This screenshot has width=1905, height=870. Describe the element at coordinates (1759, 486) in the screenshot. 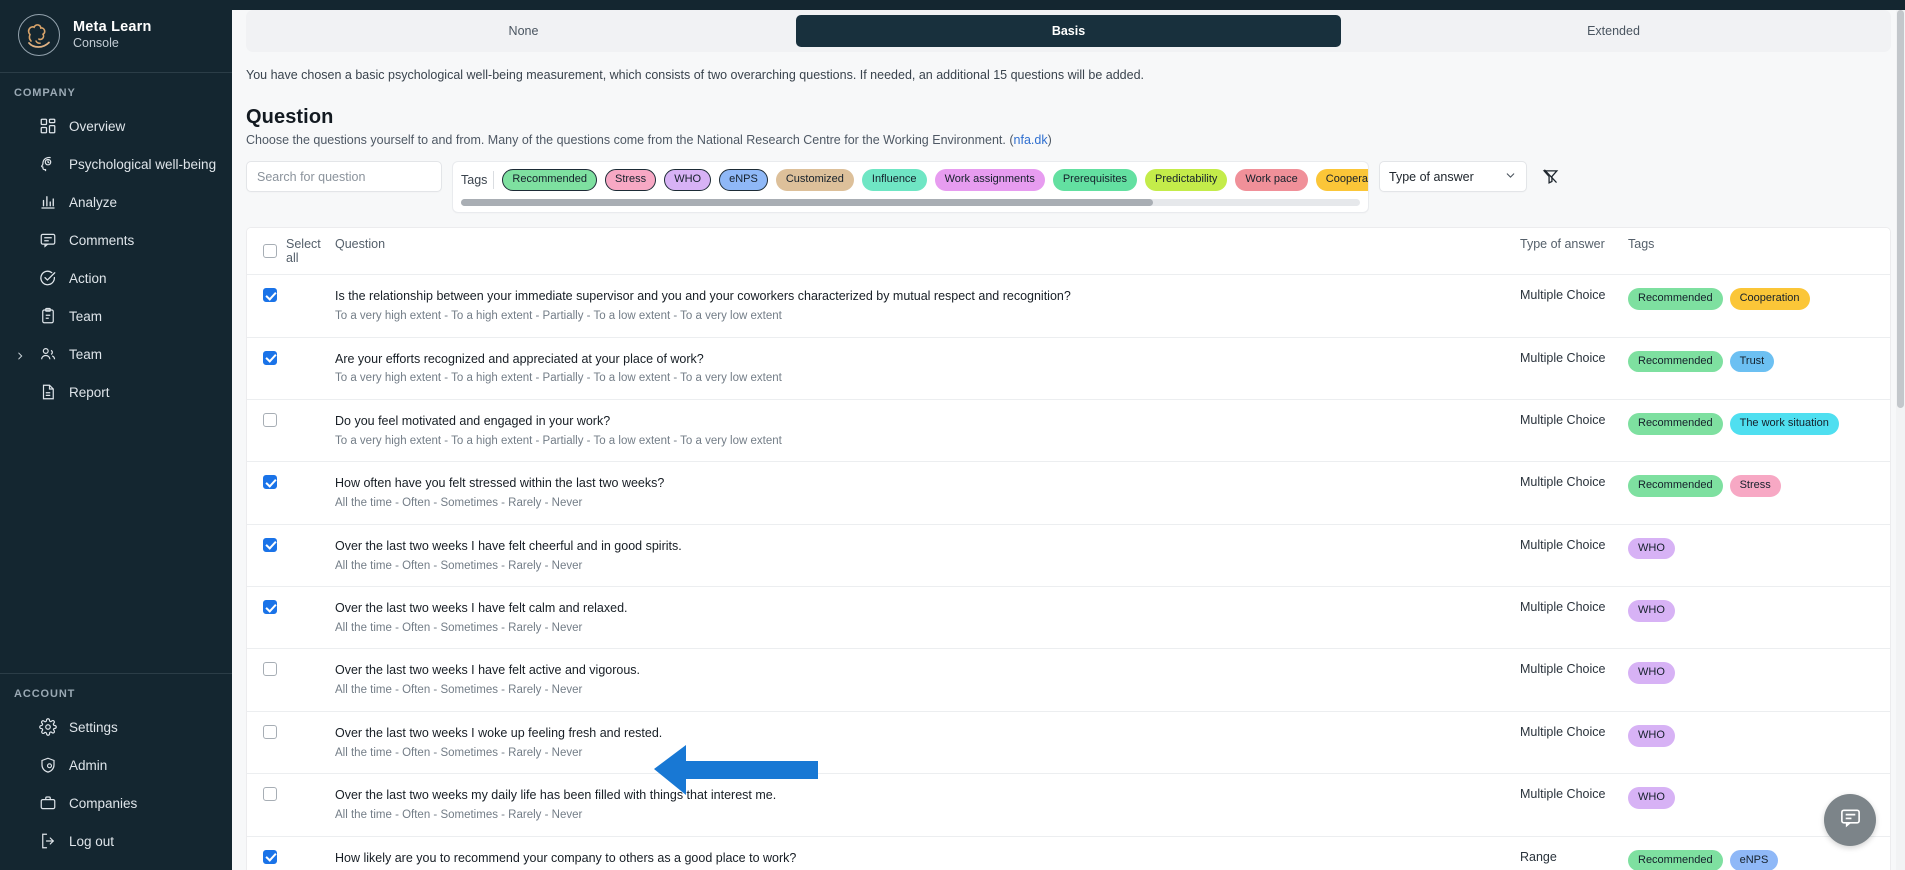

I see `row-tags-cell: Recommended Stress` at that location.